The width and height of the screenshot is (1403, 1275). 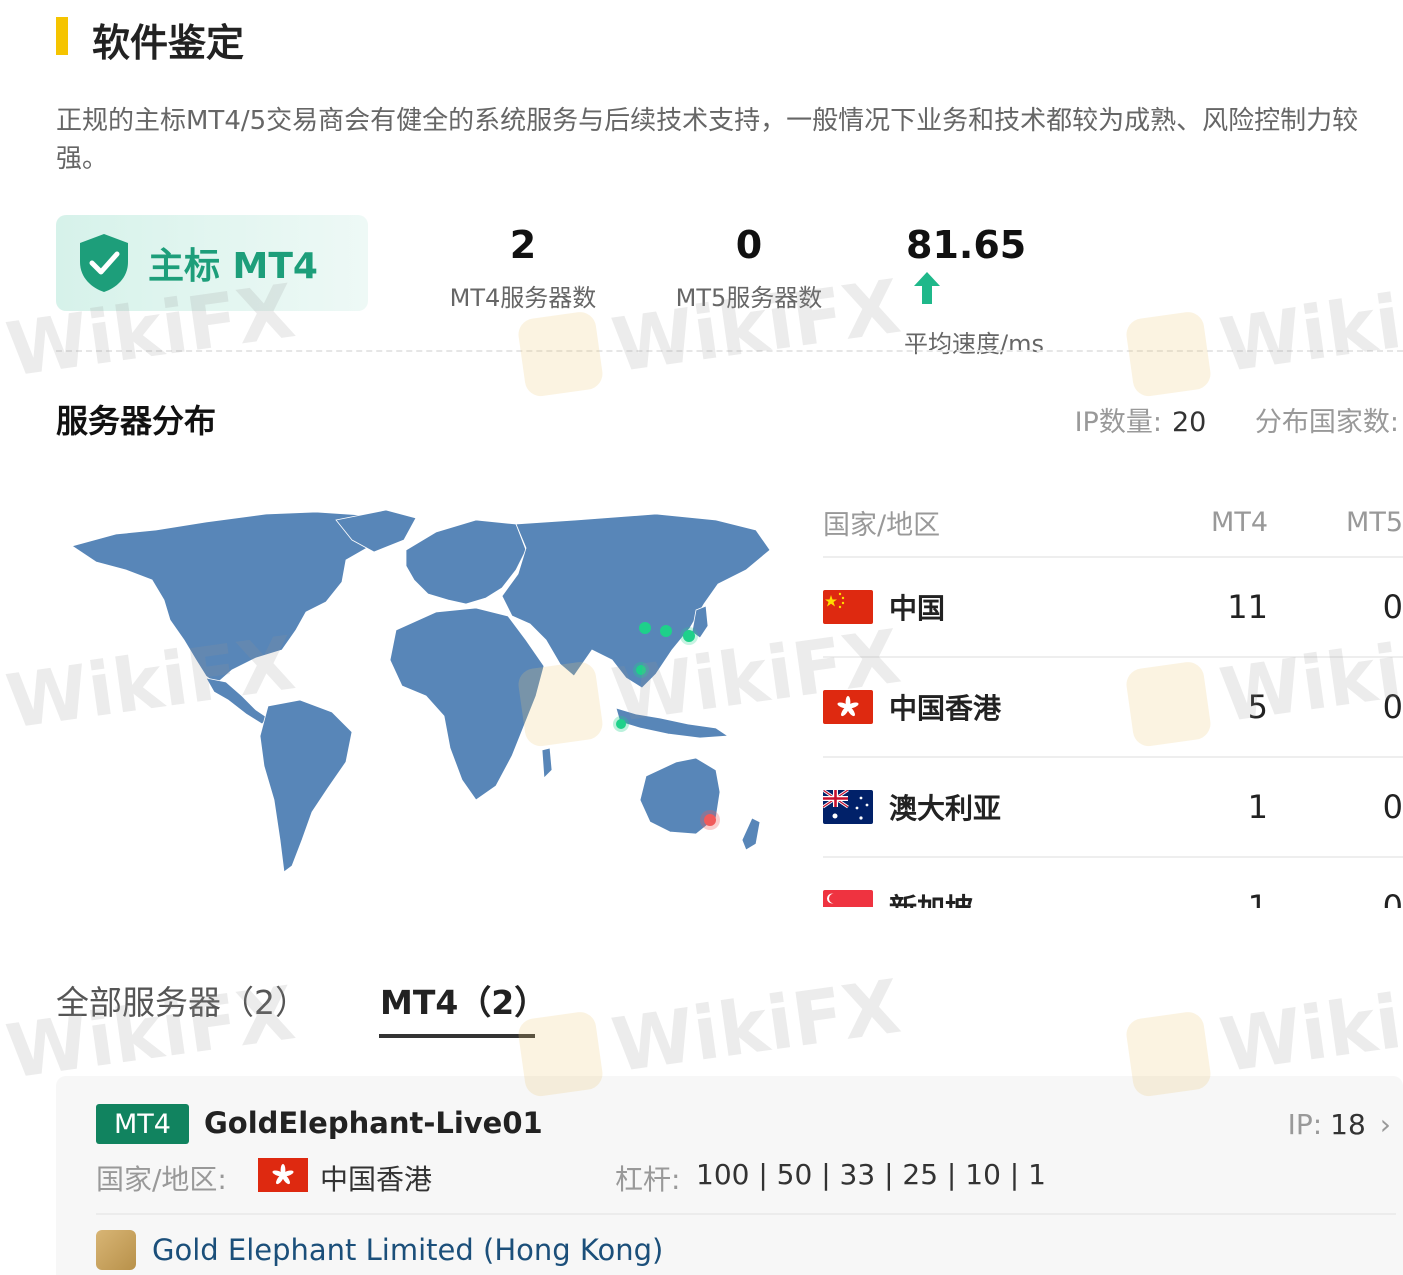 What do you see at coordinates (1113, 523) in the screenshot?
I see `table-header: 国家/地区 MT4 MT5` at bounding box center [1113, 523].